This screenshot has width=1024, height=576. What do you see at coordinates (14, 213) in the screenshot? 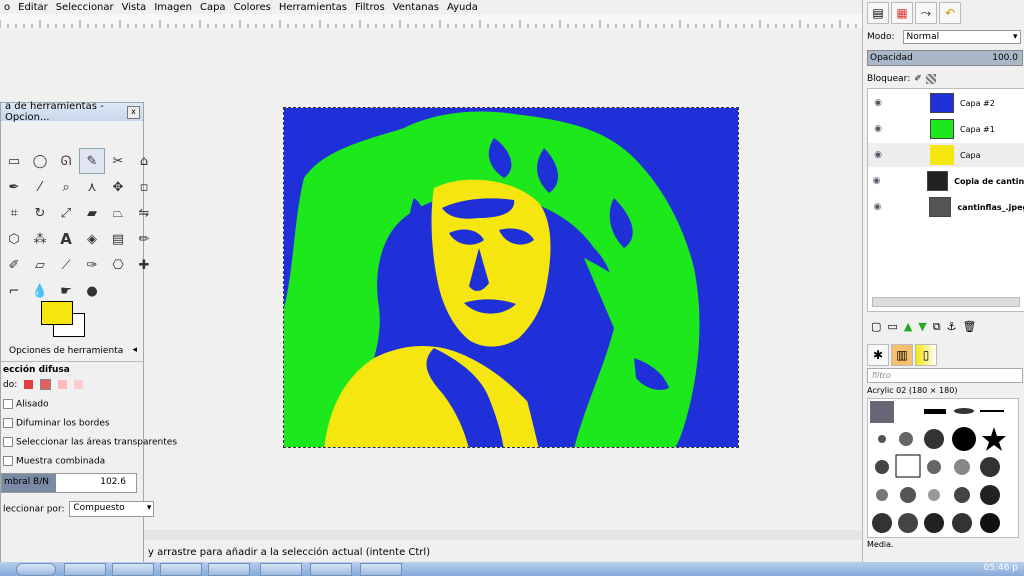
I see `crop-icon: ⌗` at bounding box center [14, 213].